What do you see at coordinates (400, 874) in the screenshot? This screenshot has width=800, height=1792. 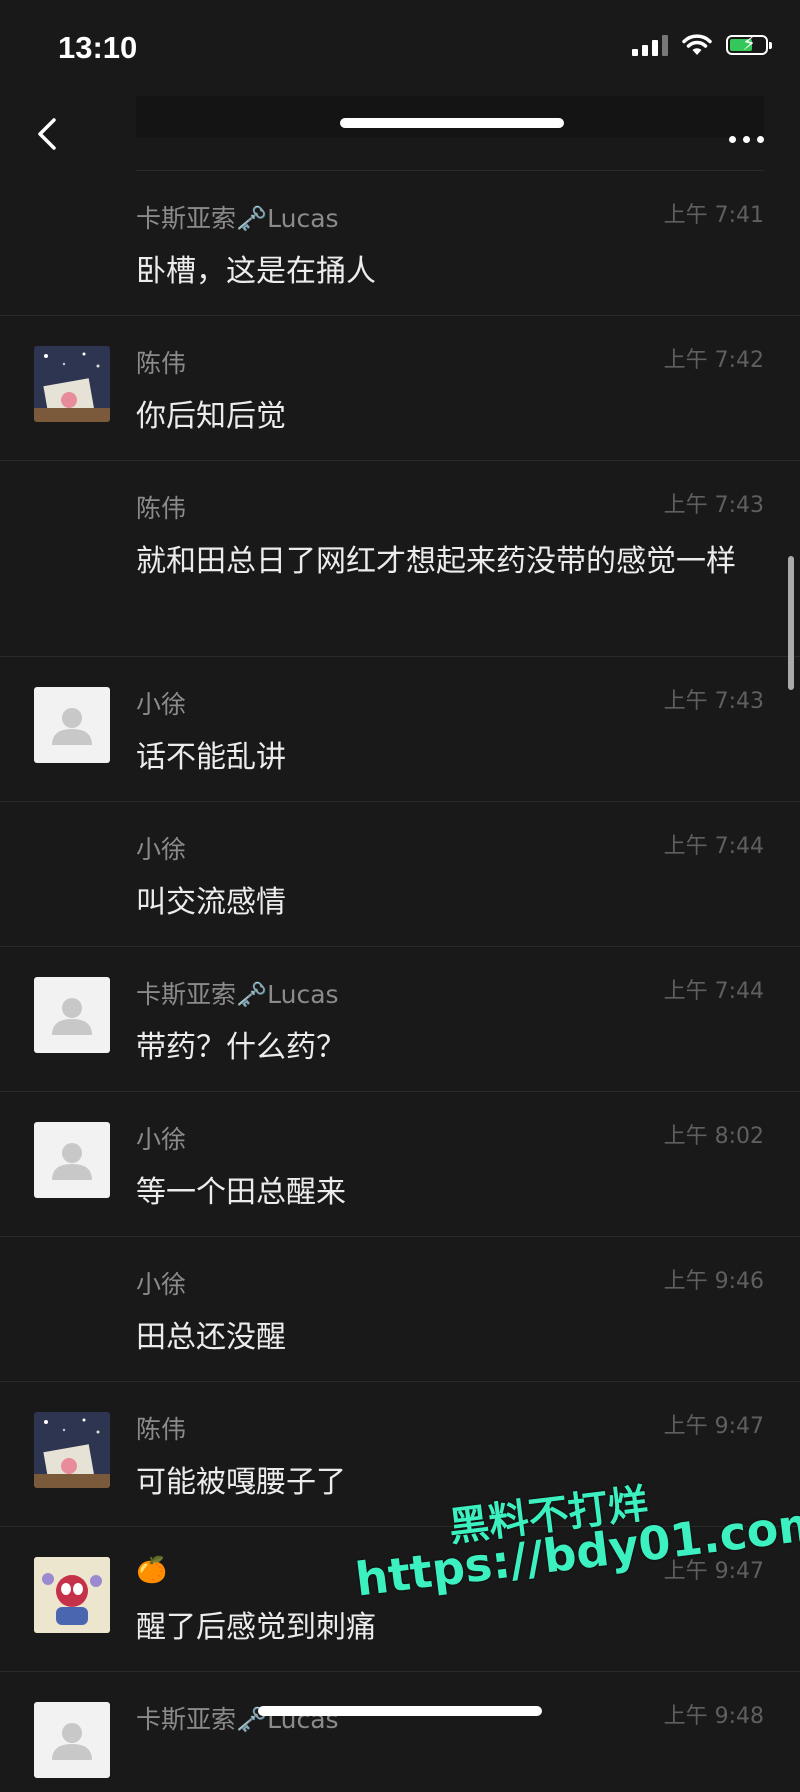 I see `message-item: 小徐 上午 7:44 叫交流感情` at bounding box center [400, 874].